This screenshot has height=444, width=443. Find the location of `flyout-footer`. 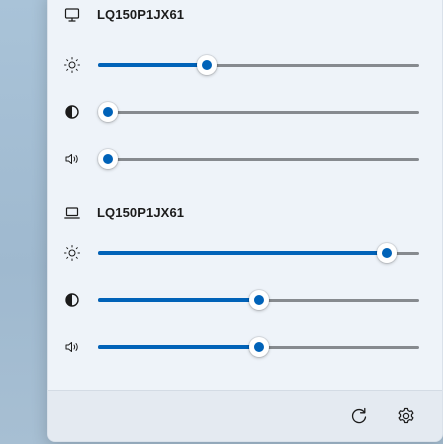

flyout-footer is located at coordinates (245, 415).